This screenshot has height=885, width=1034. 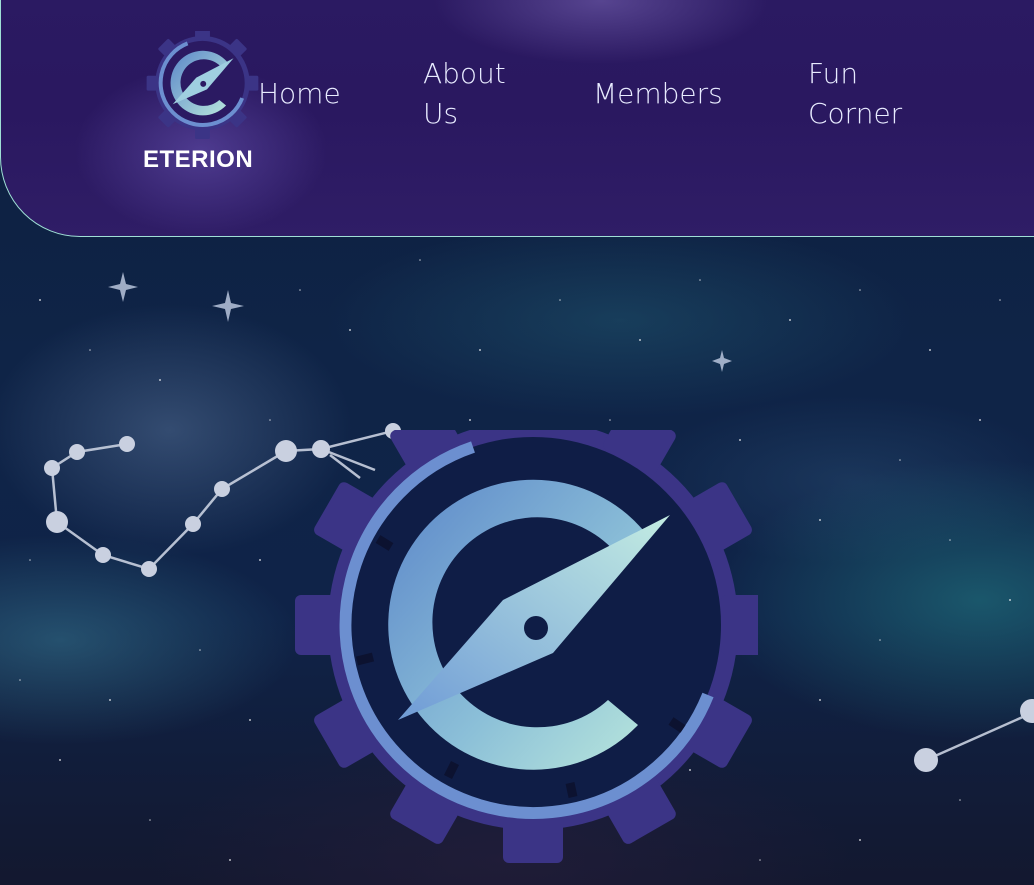 What do you see at coordinates (478, 94) in the screenshot?
I see `nav-link-about-us: About Us` at bounding box center [478, 94].